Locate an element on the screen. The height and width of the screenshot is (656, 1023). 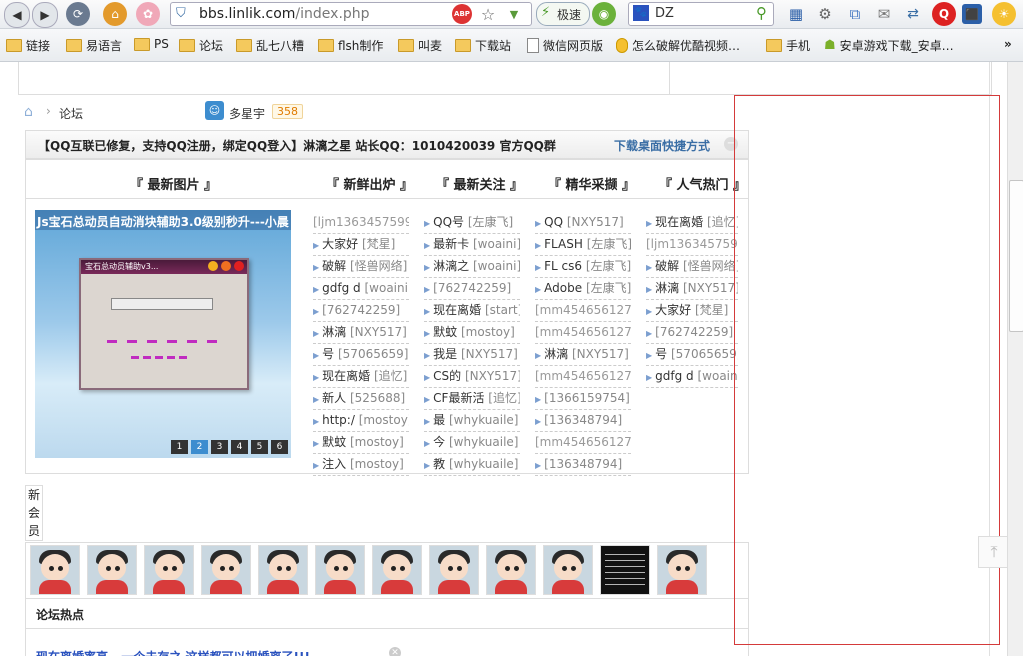
list-item-title: FL cs6 is located at coordinates (563, 266).